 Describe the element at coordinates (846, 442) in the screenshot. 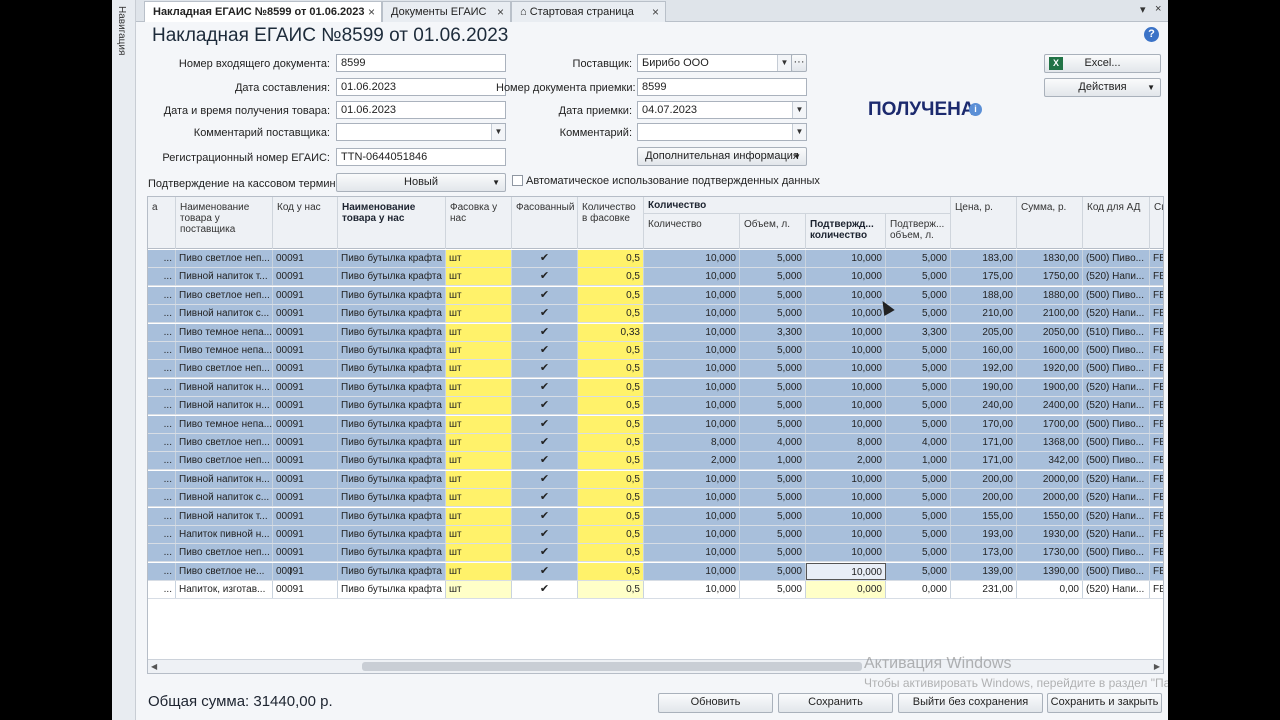

I see `cell-col-9: 8,000` at that location.